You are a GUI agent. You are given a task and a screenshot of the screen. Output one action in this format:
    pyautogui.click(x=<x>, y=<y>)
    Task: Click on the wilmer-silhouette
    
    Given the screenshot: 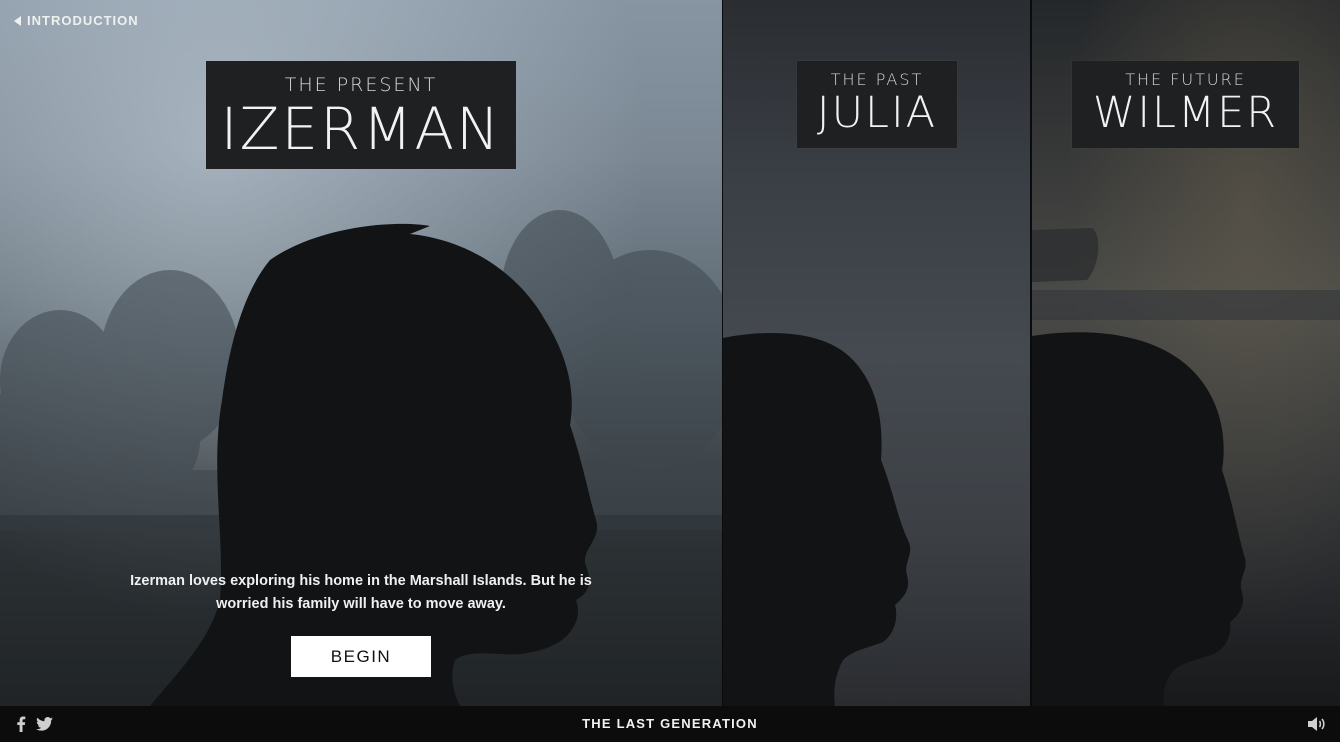 What is the action you would take?
    pyautogui.click(x=1139, y=519)
    